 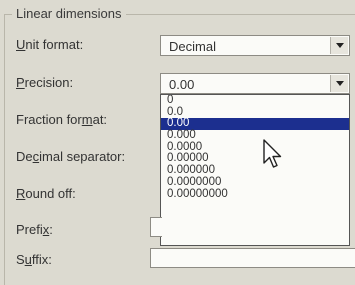 What do you see at coordinates (54, 44) in the screenshot?
I see `unit-format-label-rest: nit format:` at bounding box center [54, 44].